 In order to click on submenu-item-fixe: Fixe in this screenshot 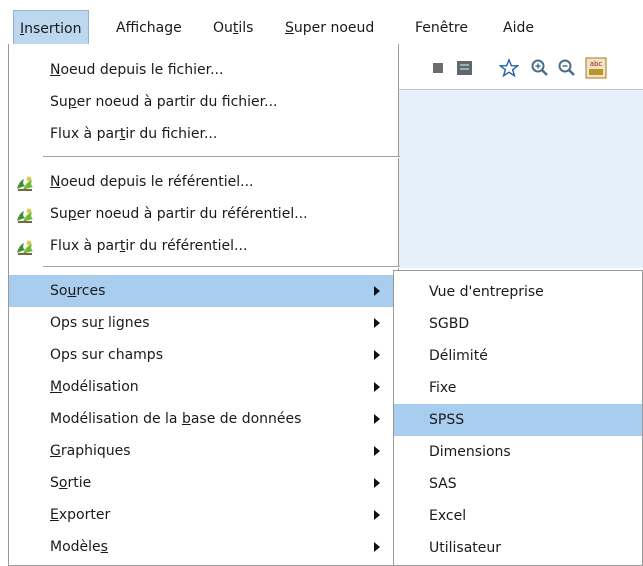, I will do `click(518, 388)`.